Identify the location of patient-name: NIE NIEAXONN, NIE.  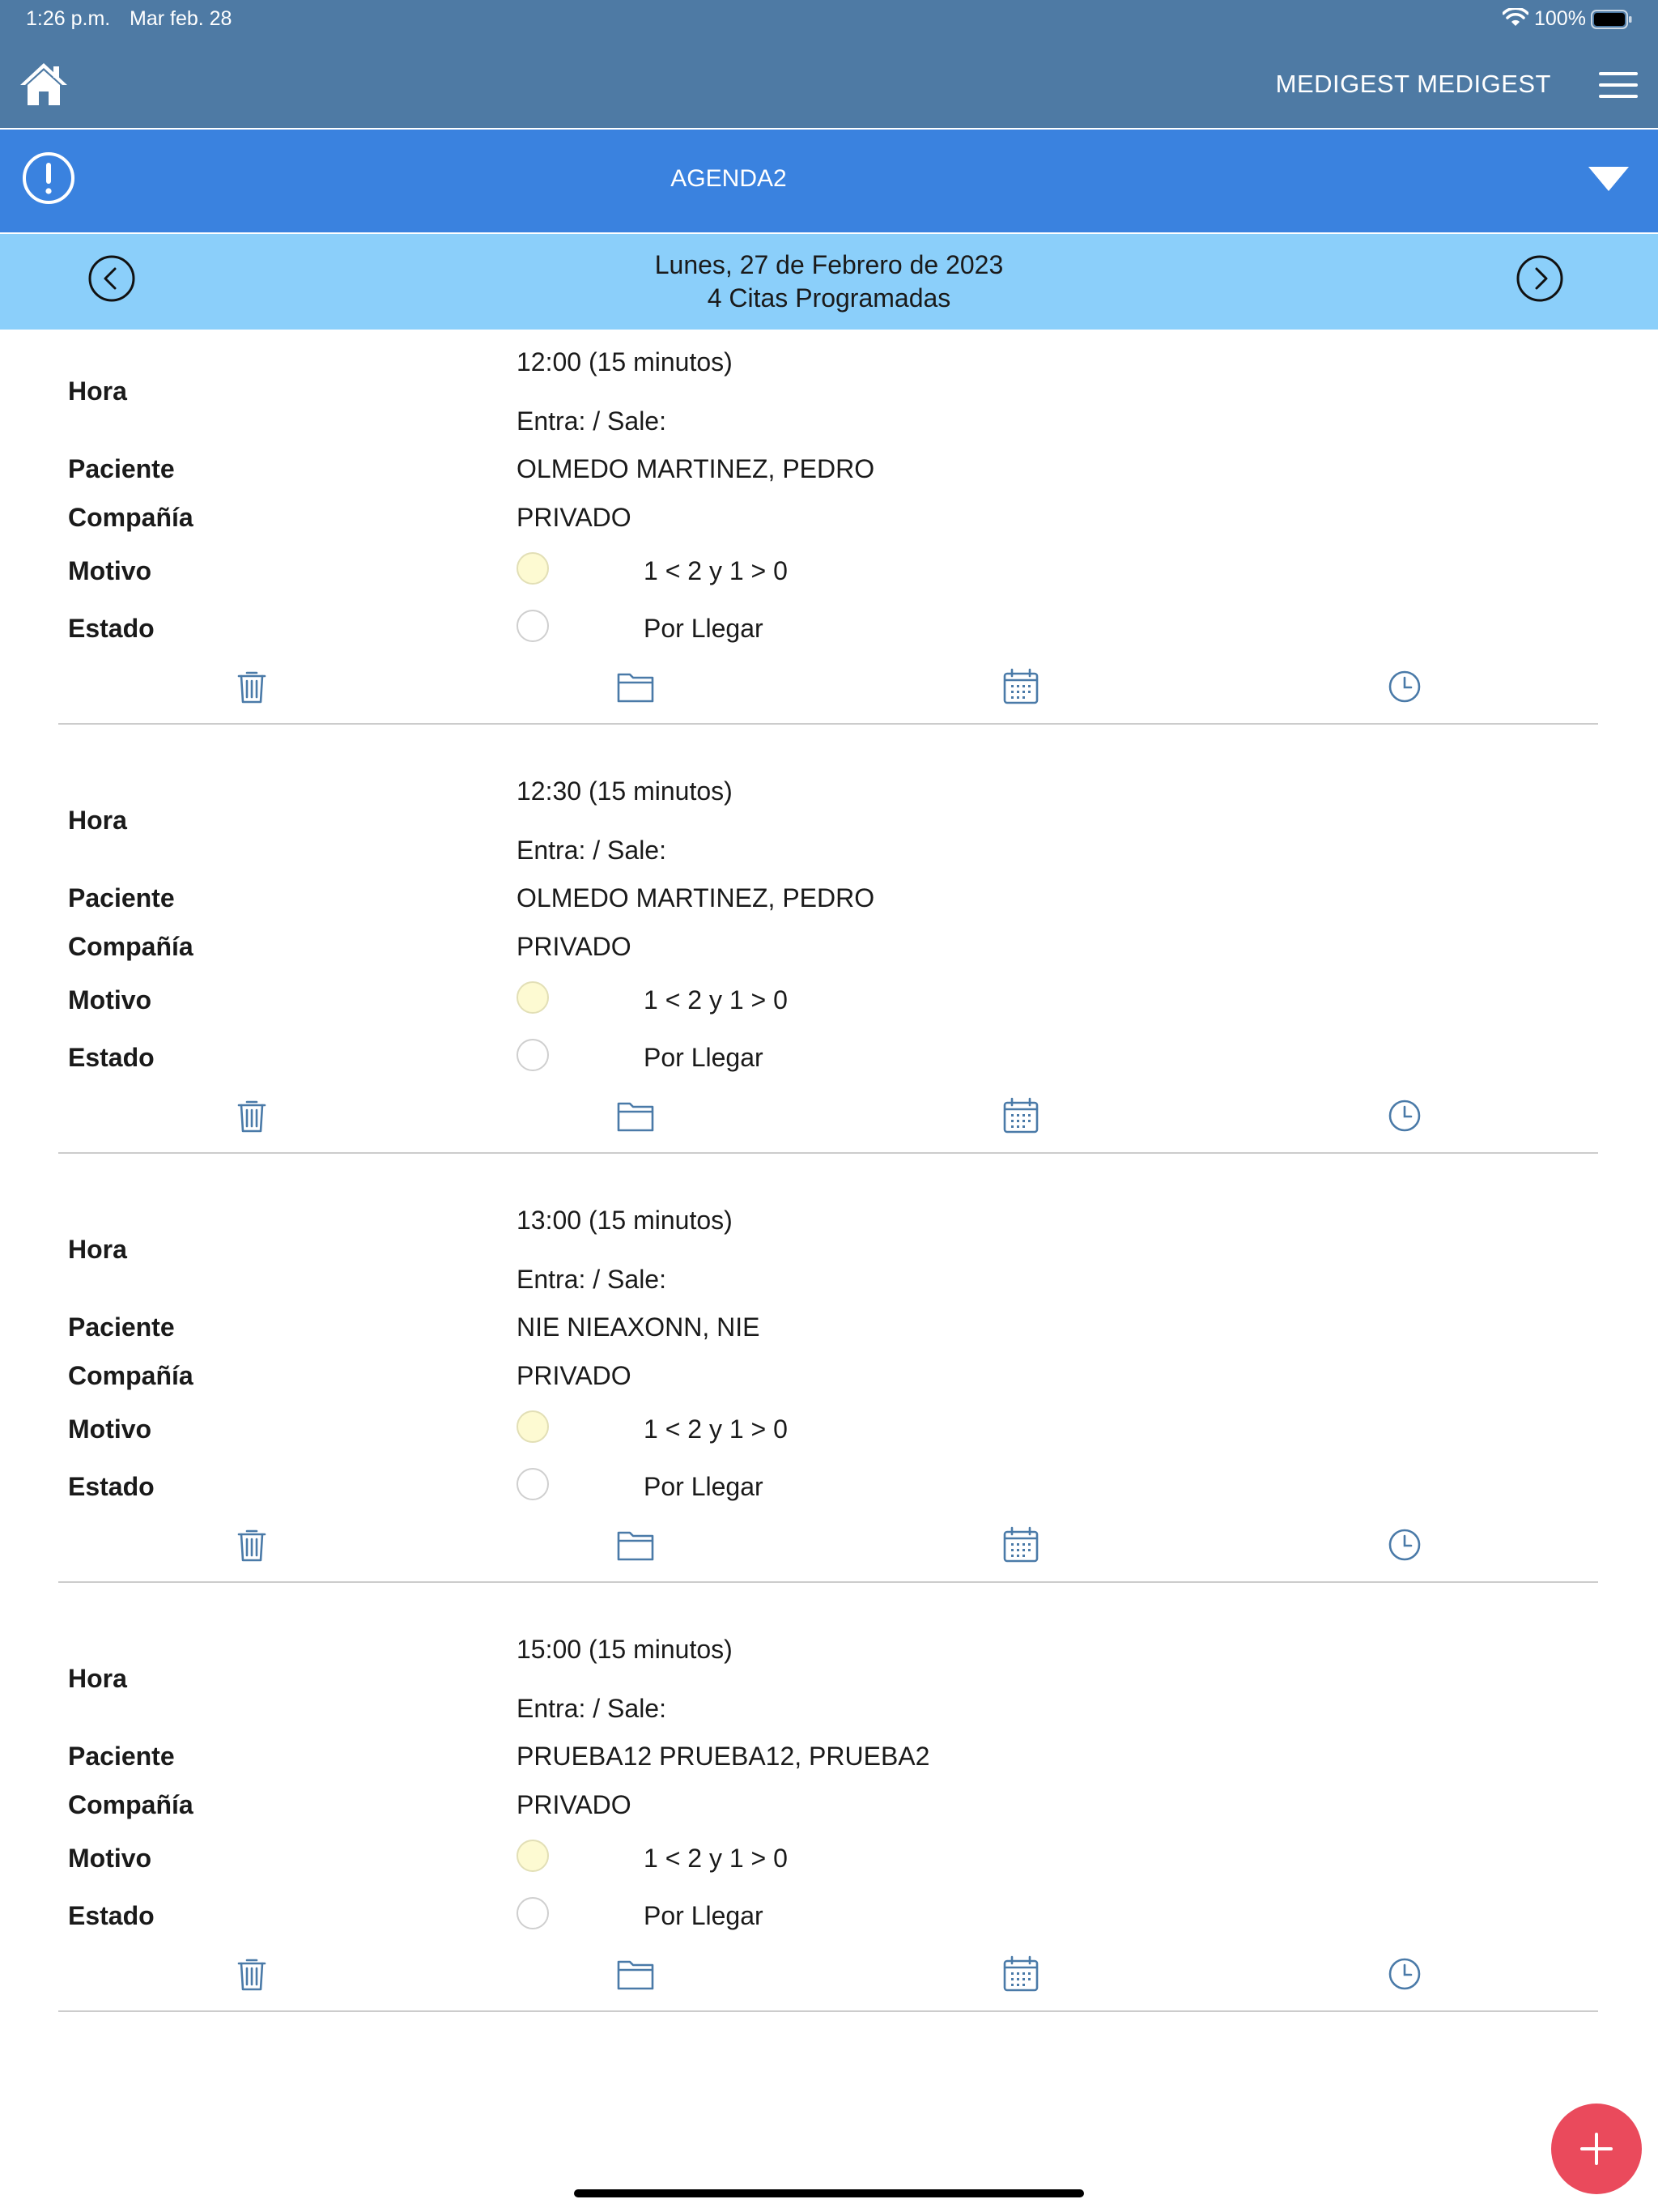
(638, 1327).